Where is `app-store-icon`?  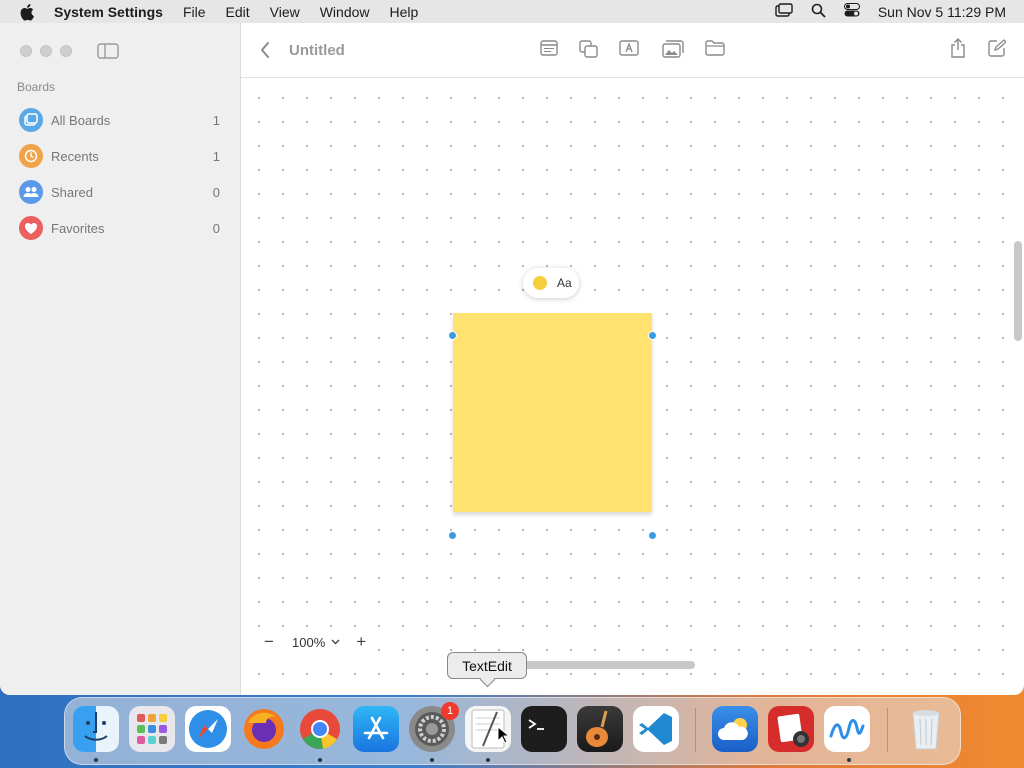 app-store-icon is located at coordinates (376, 729).